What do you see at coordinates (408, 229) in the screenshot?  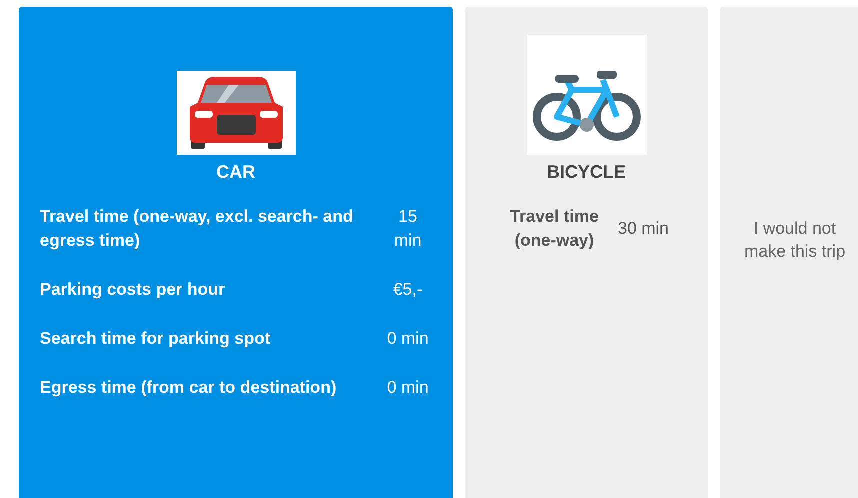 I see `attribute-value: 15 min` at bounding box center [408, 229].